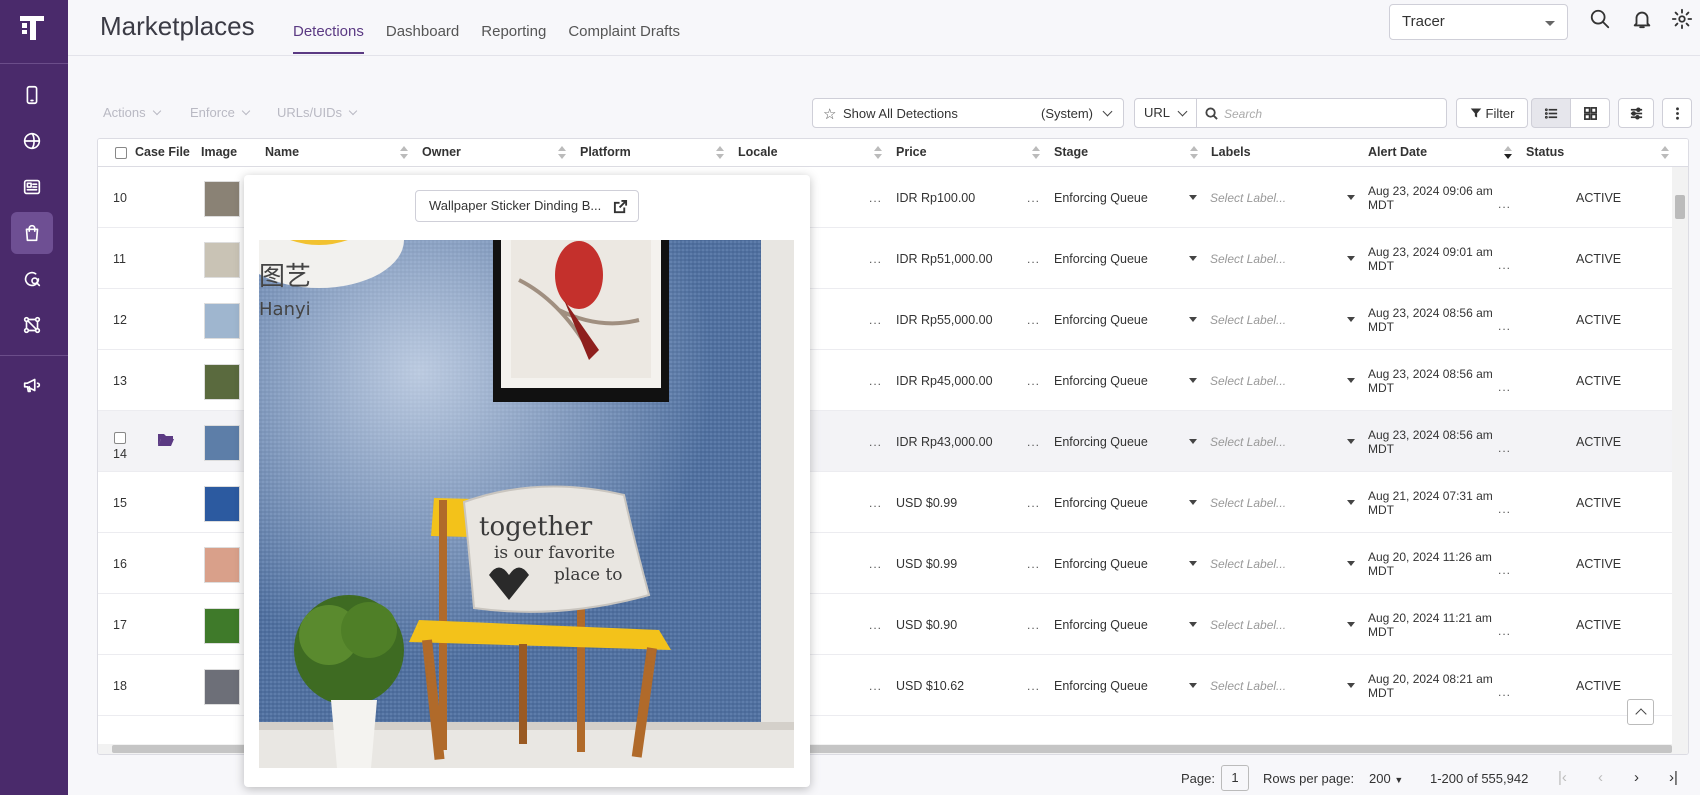  Describe the element at coordinates (758, 152) in the screenshot. I see `column-header-locale: Locale` at that location.